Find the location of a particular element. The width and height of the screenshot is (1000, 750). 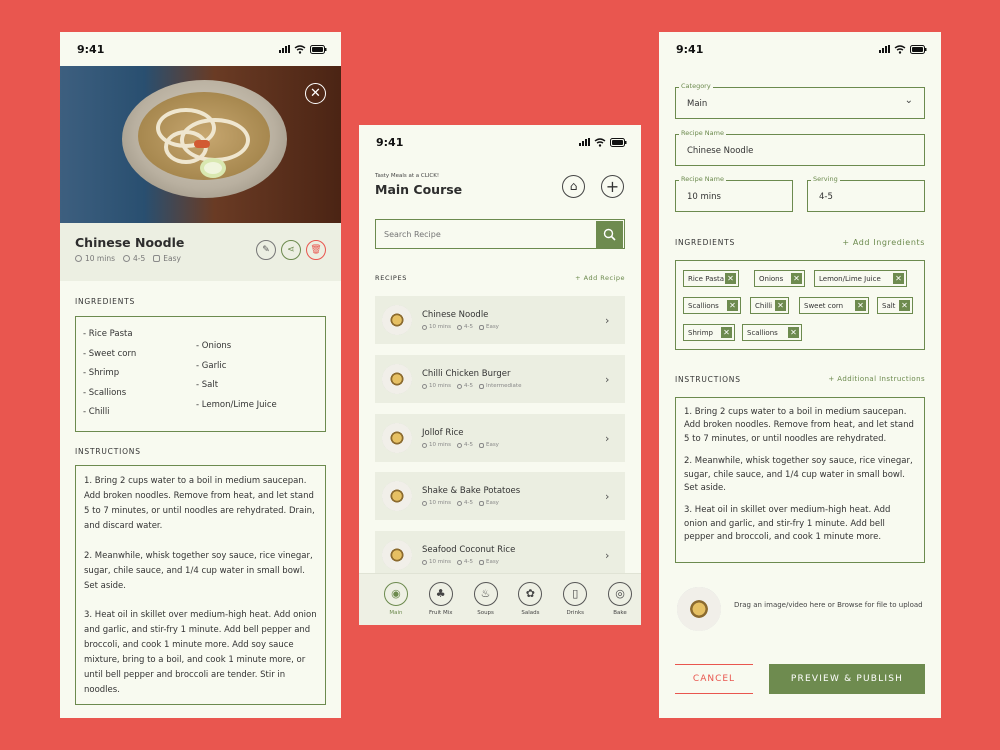

add-ingredients-link: + Add Ingredients is located at coordinates (883, 242).